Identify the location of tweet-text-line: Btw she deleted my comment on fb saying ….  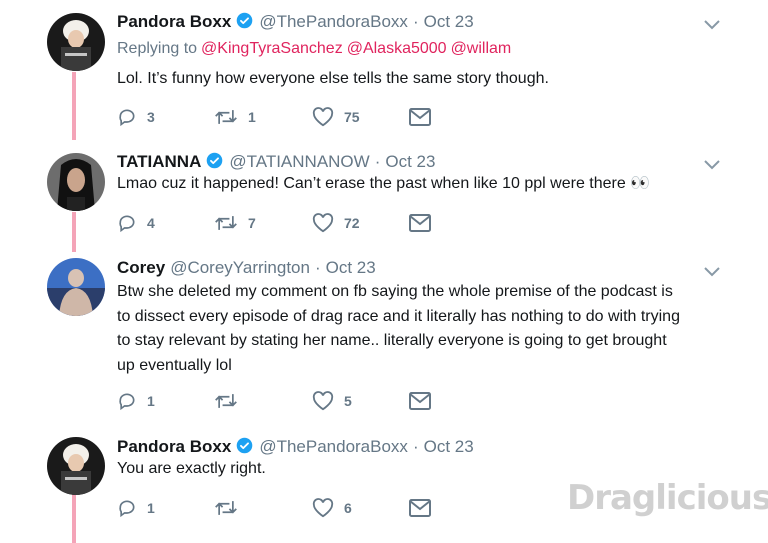
(395, 291).